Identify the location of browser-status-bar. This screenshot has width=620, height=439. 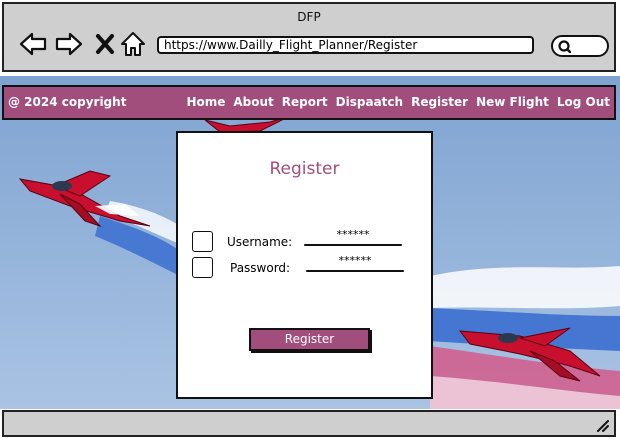
(309, 423).